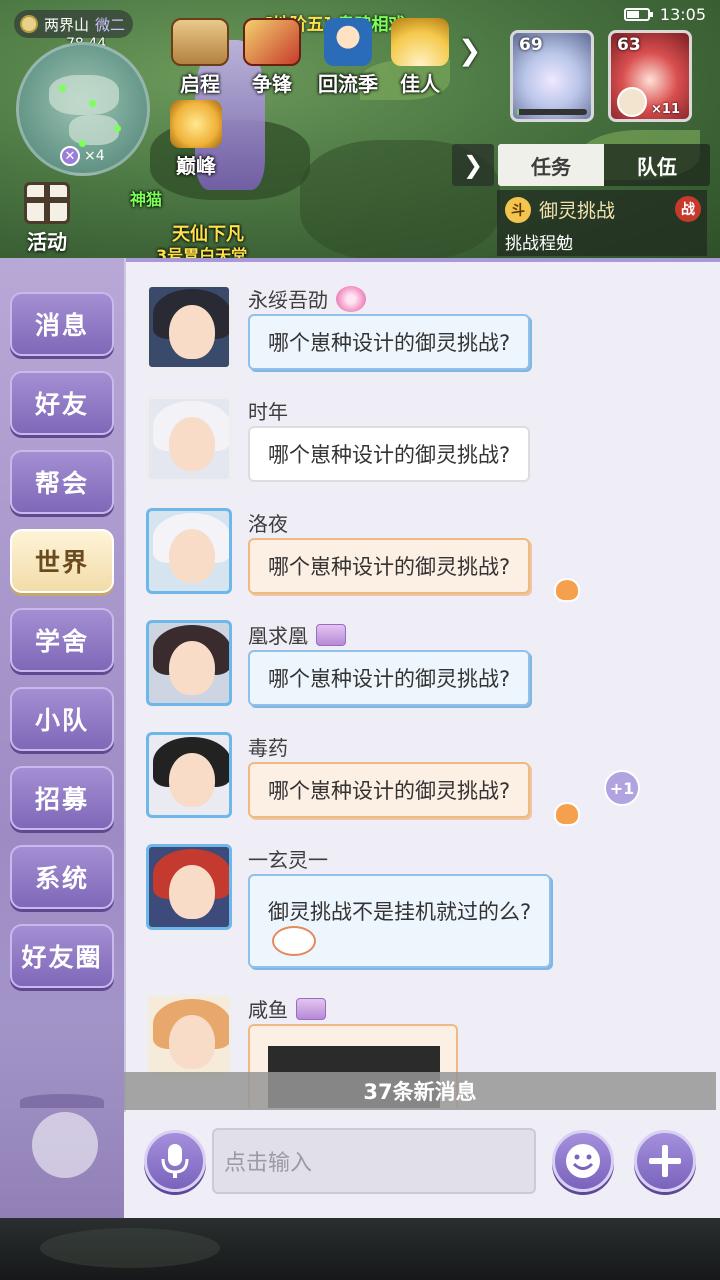  Describe the element at coordinates (360, 1249) in the screenshot. I see `bottom-scene-strip` at that location.